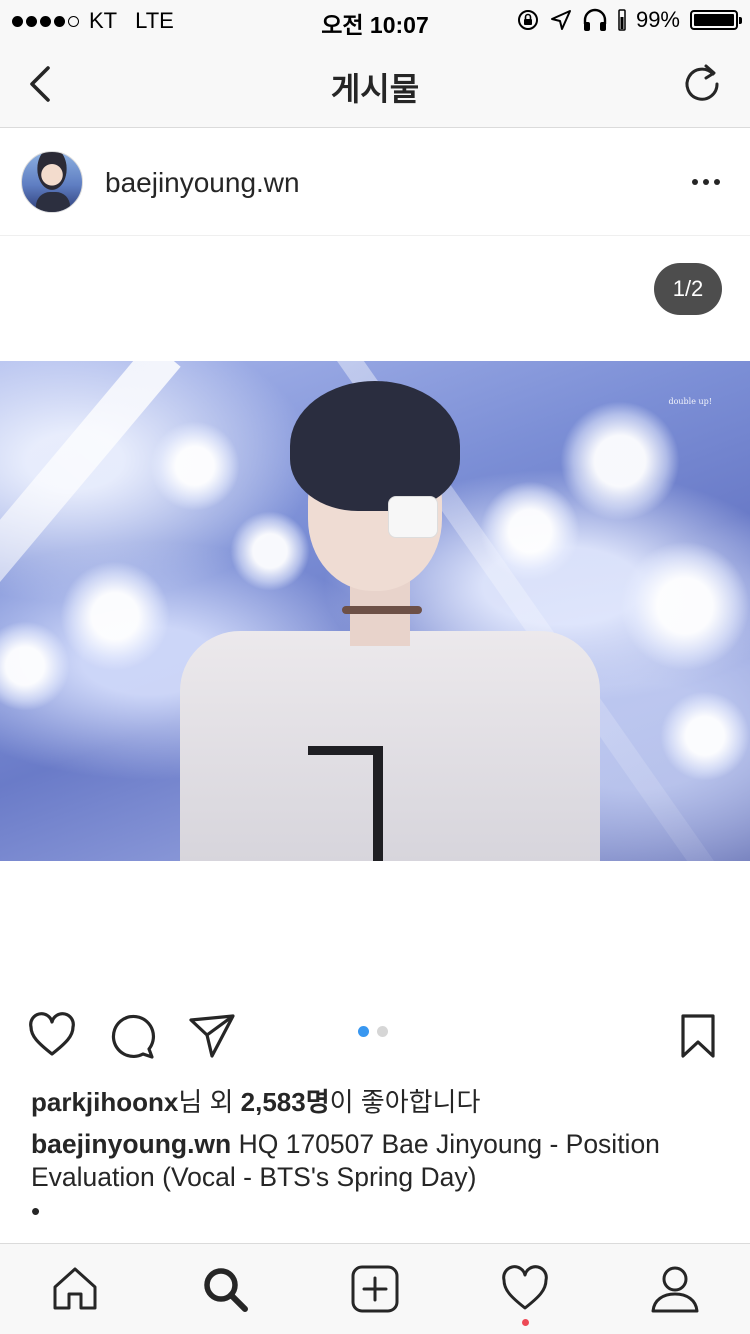  Describe the element at coordinates (209, 1102) in the screenshot. I see `likes-text-mid: 님 외` at that location.